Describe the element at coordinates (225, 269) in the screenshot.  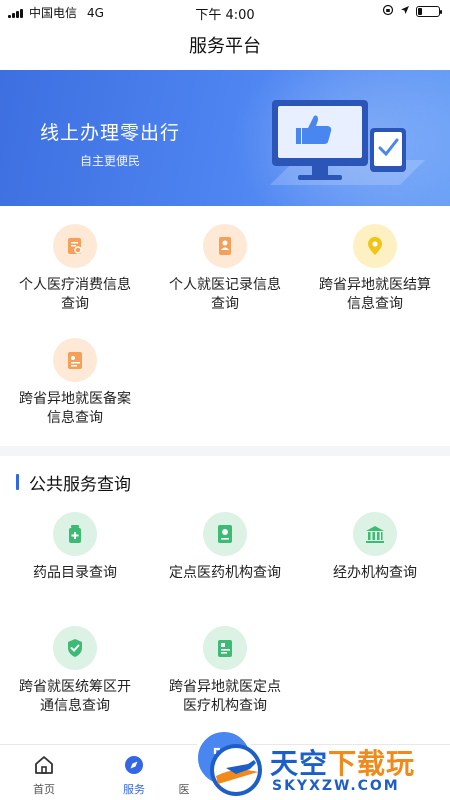
I see `service-medical-record: 个人就医记录信息 查询` at that location.